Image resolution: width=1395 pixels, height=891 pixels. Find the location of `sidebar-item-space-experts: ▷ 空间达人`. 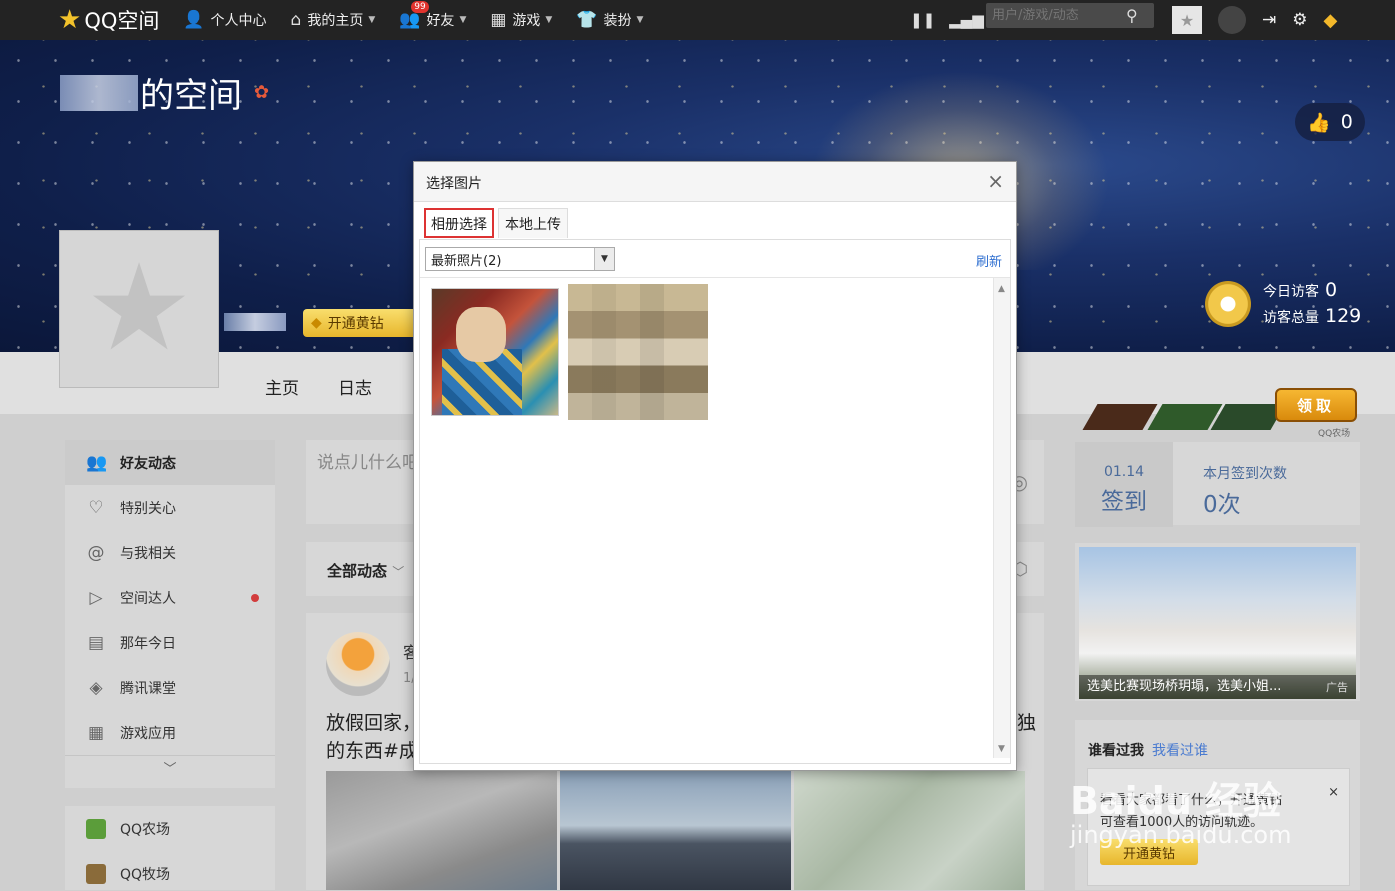

sidebar-item-space-experts: ▷ 空间达人 is located at coordinates (170, 597).